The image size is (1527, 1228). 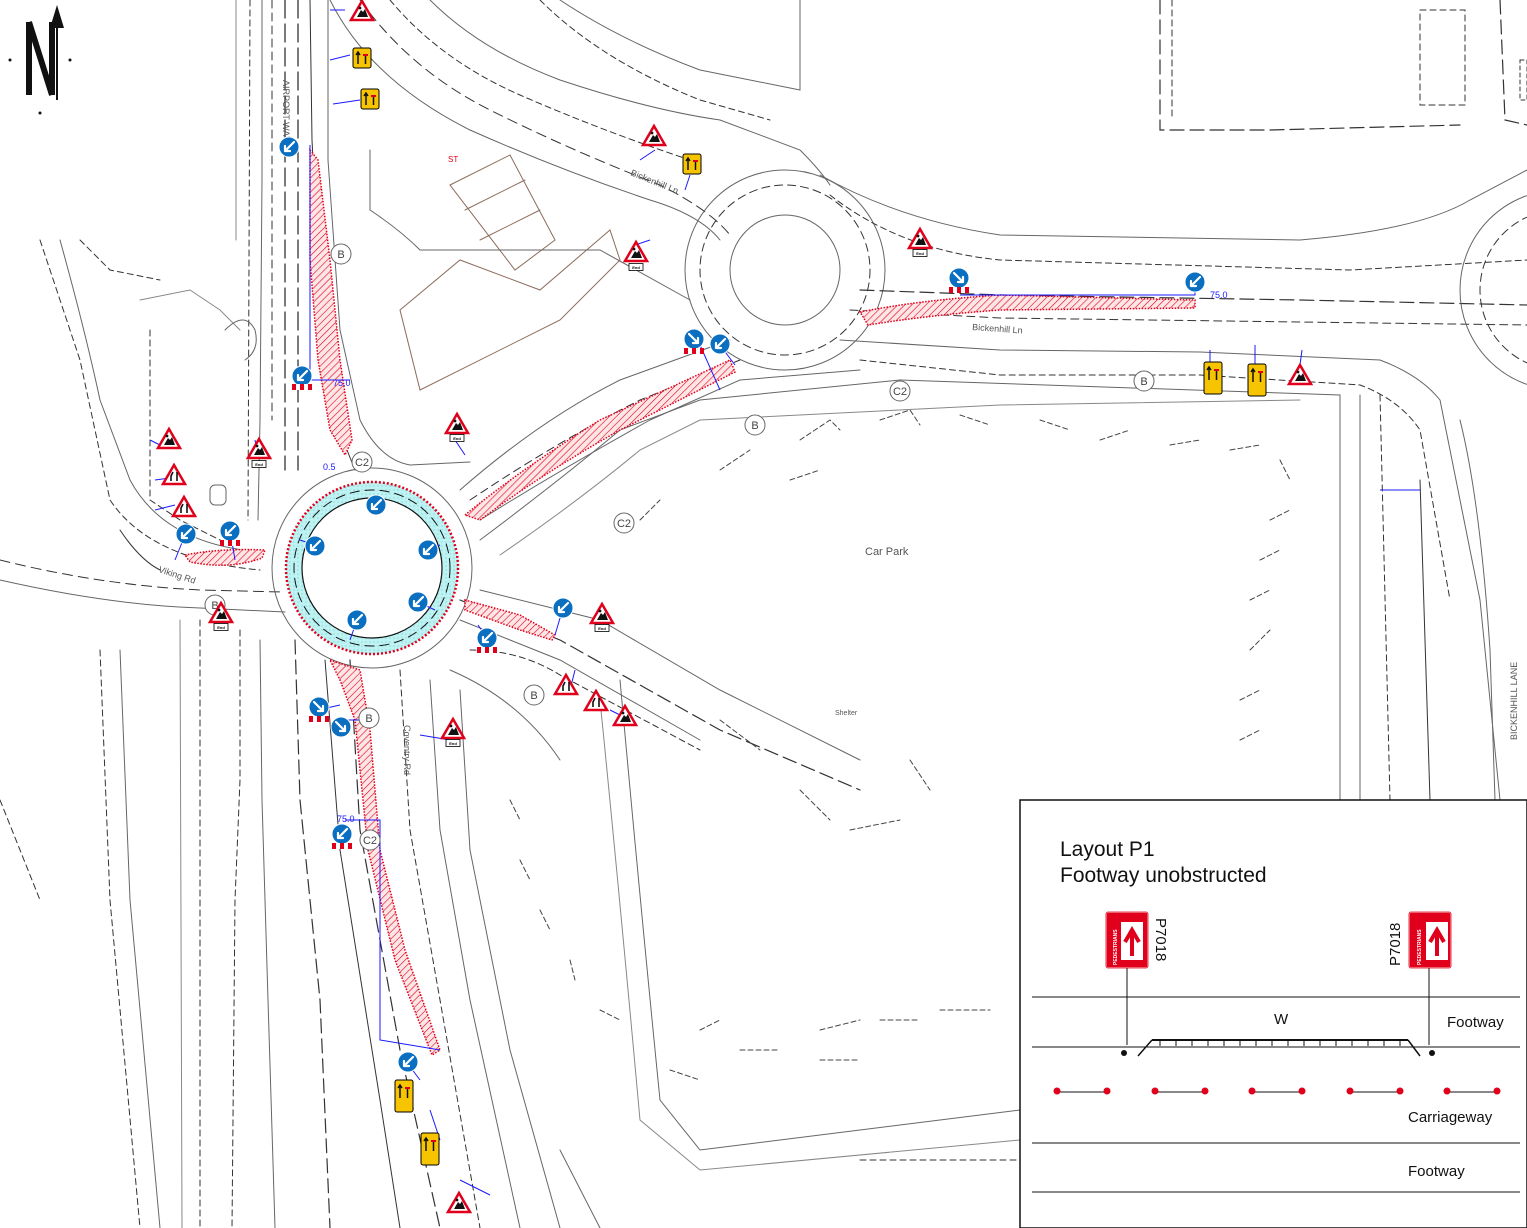 I want to click on road-label-bickenhill-lane: BICKENHILL LANE, so click(x=1514, y=701).